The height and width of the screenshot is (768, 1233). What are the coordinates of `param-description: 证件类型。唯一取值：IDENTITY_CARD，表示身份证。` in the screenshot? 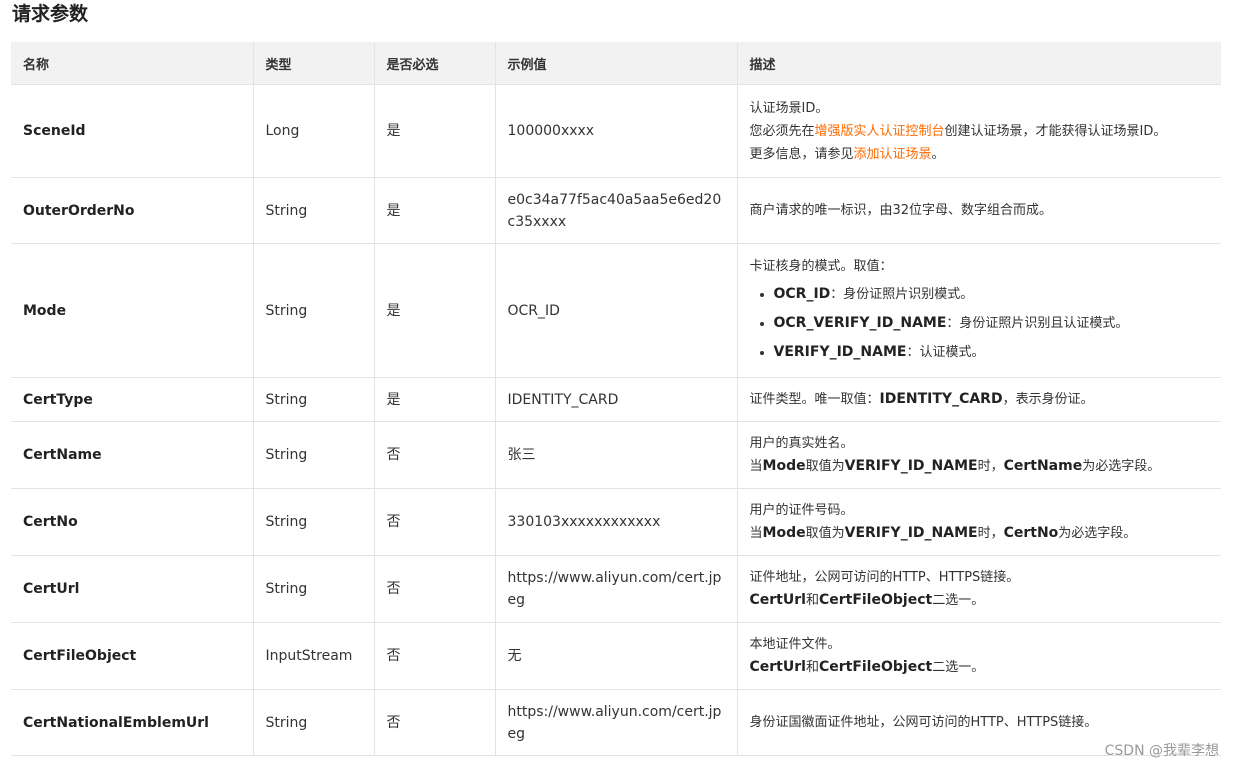 It's located at (978, 399).